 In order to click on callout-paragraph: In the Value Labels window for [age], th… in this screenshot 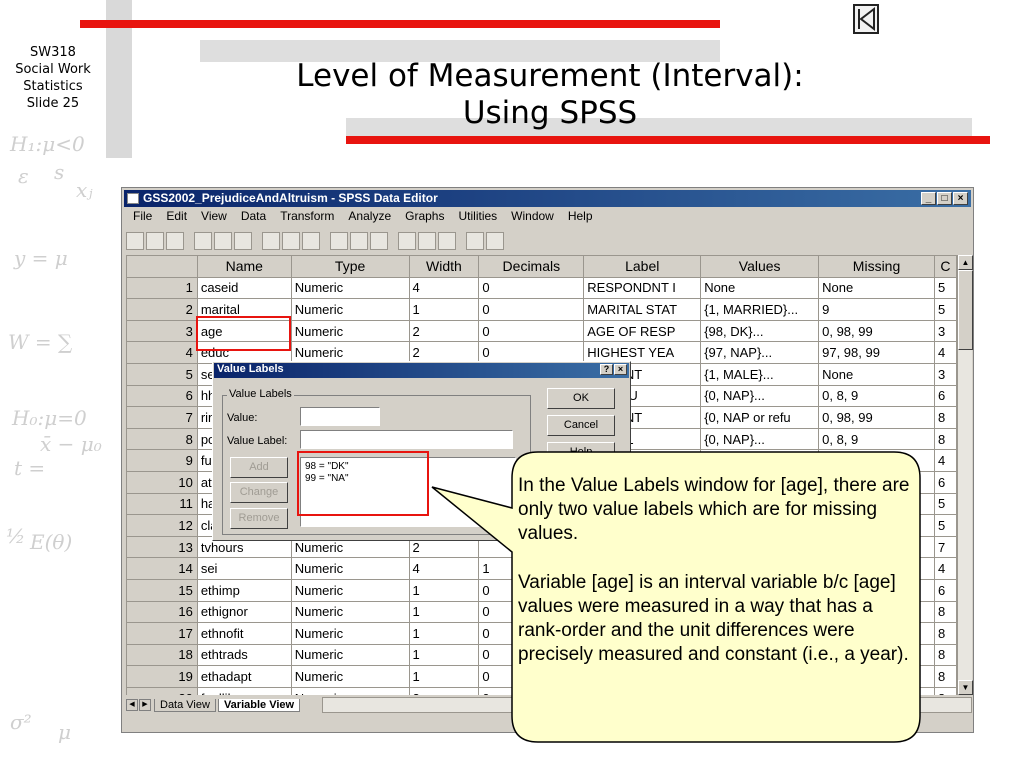, I will do `click(714, 510)`.